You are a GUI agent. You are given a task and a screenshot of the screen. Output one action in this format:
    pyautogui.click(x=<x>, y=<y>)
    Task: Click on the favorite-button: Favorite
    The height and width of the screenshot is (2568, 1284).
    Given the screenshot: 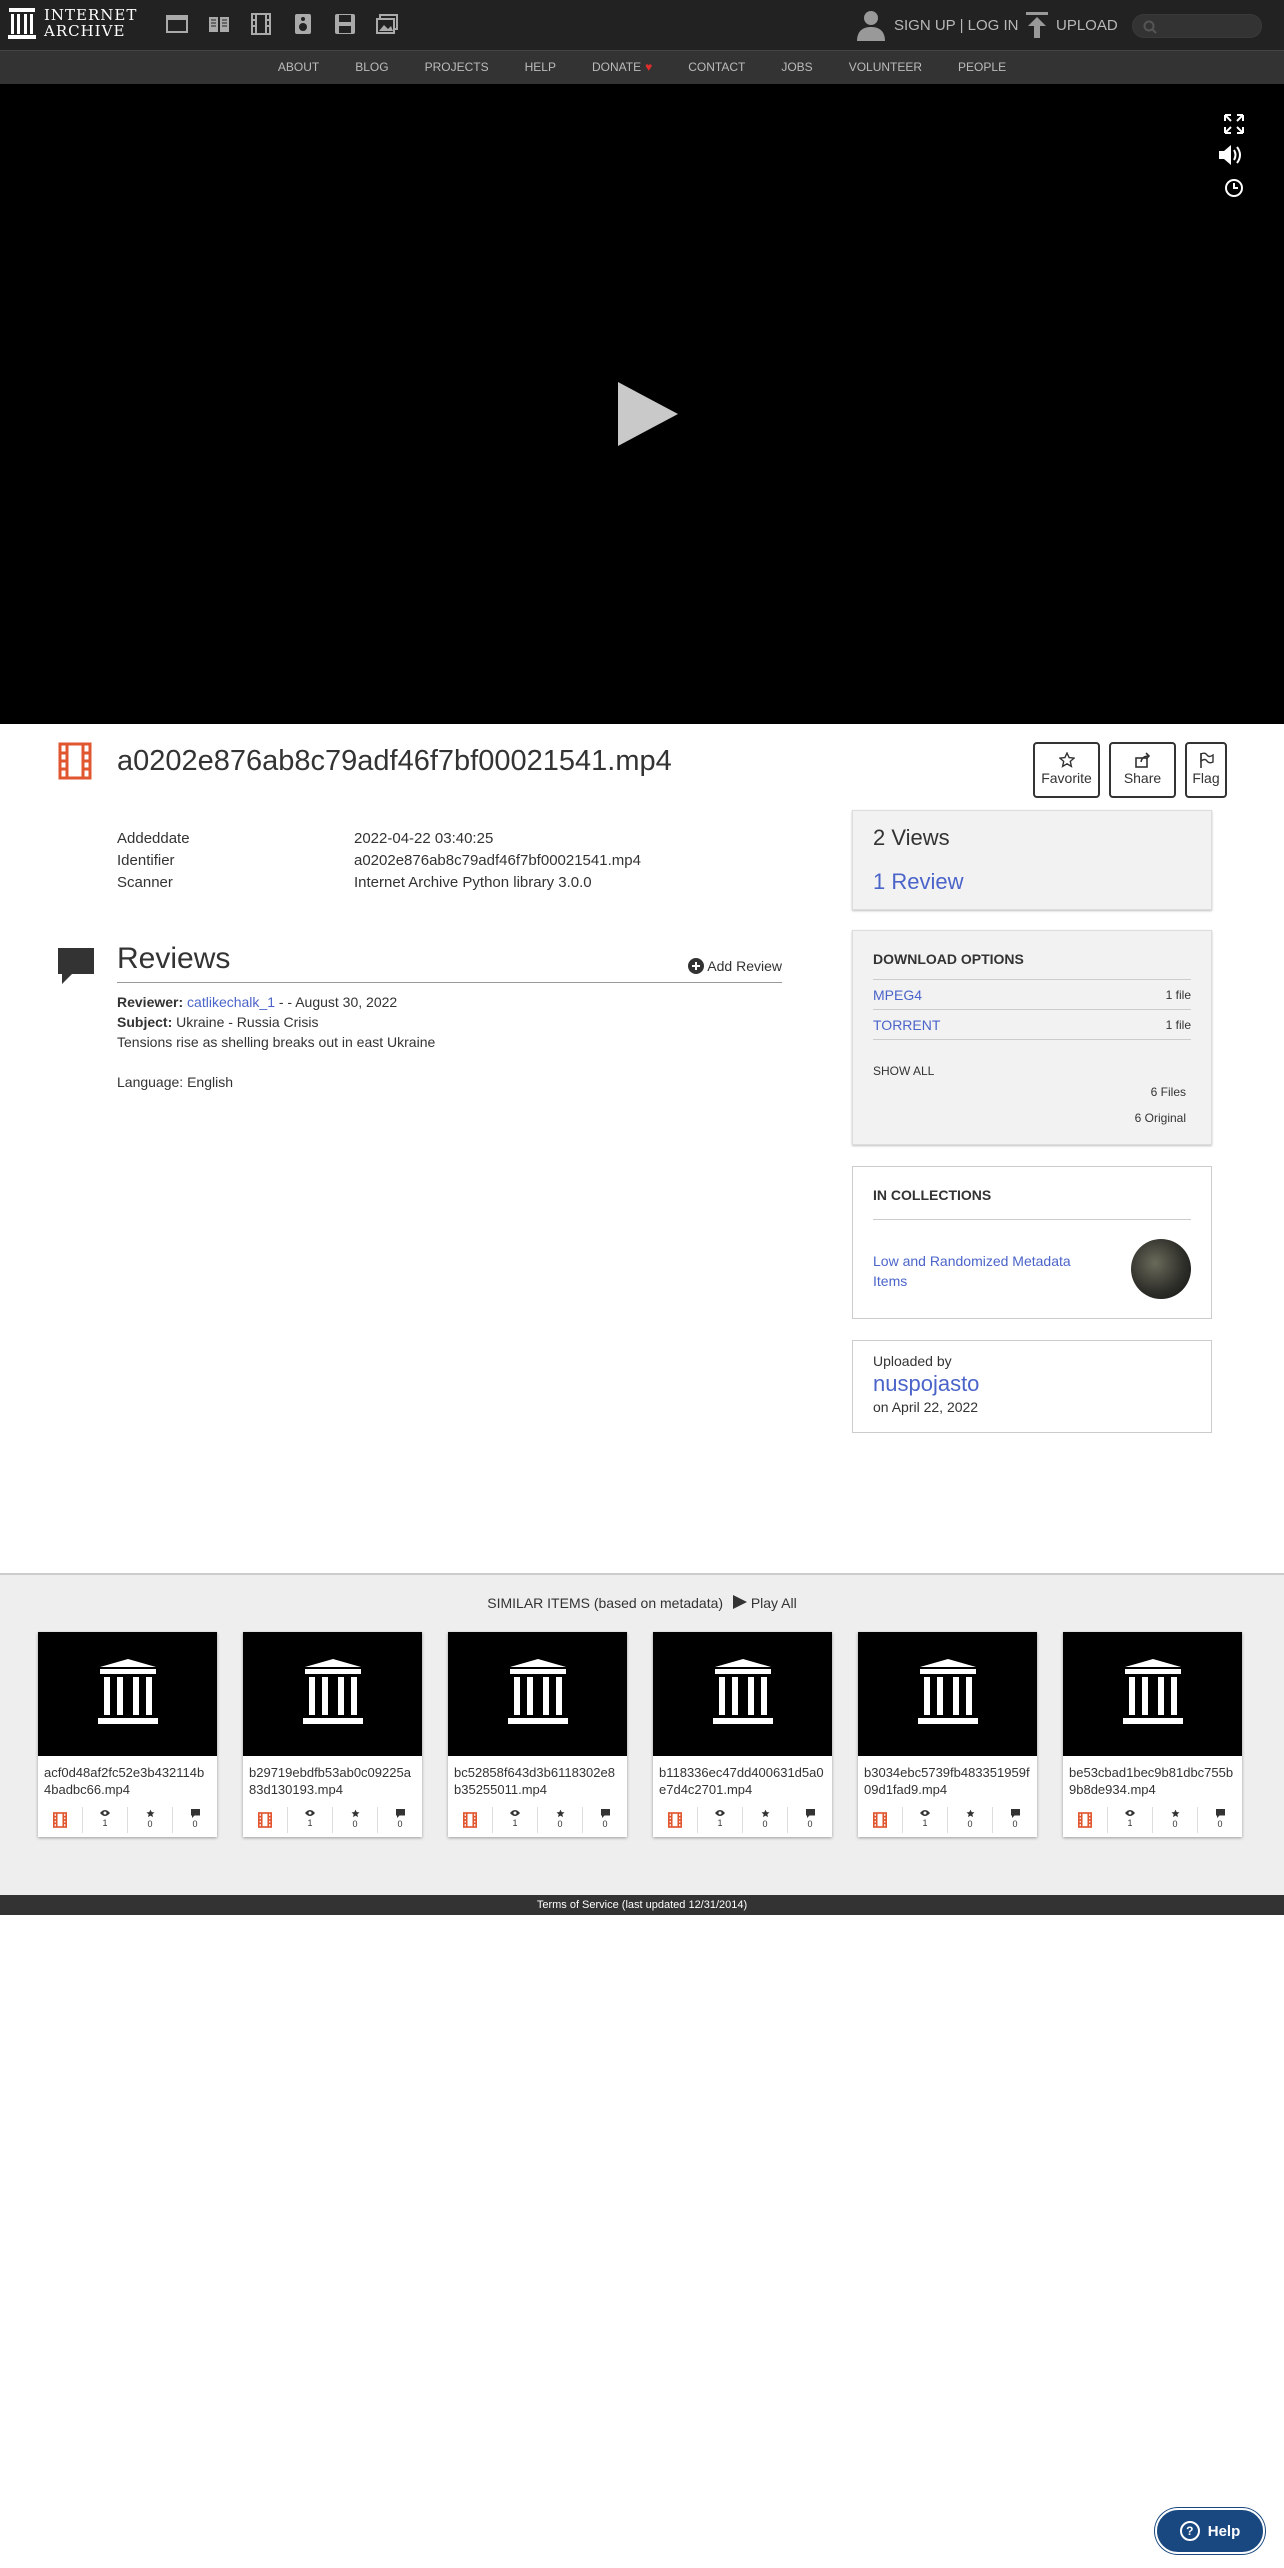 What is the action you would take?
    pyautogui.click(x=1066, y=770)
    